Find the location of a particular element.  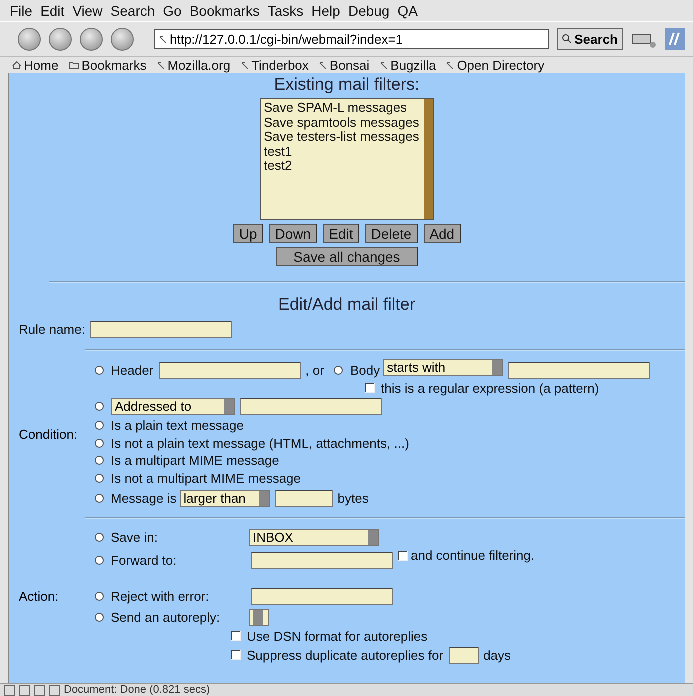

option-label: Message is is located at coordinates (144, 498).